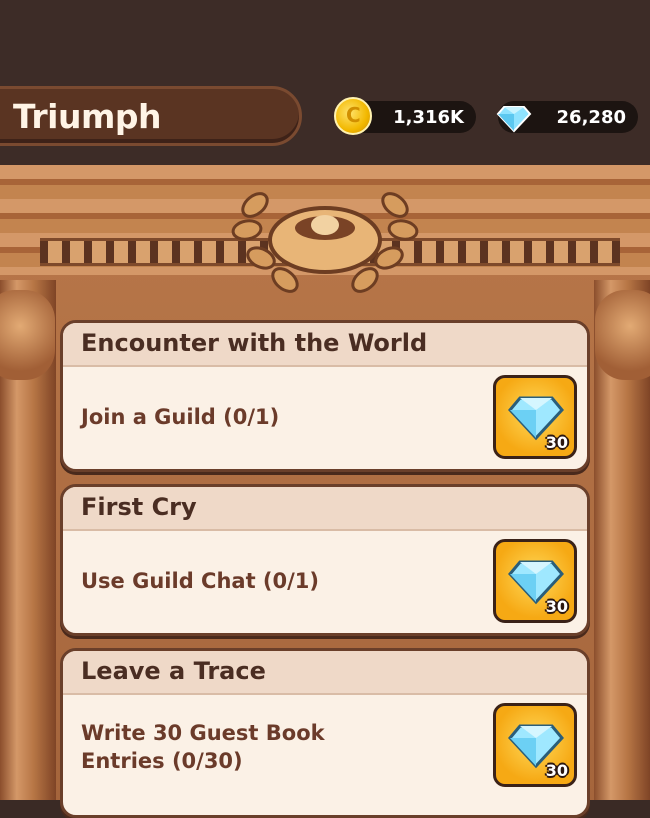  I want to click on achievement-header: Encounter with the World, so click(325, 345).